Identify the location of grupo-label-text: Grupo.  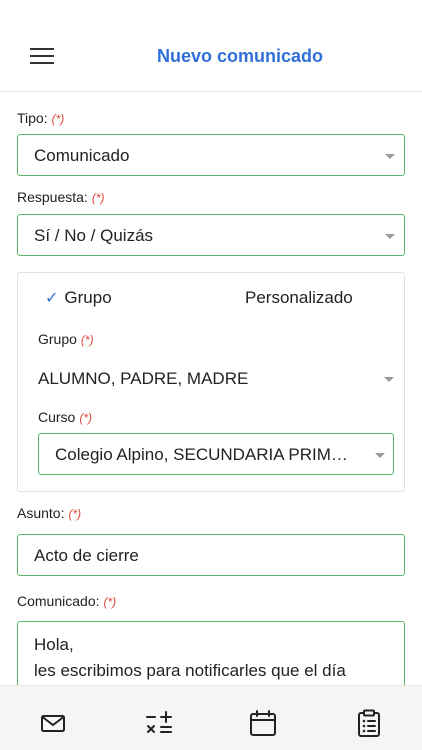
(57, 339).